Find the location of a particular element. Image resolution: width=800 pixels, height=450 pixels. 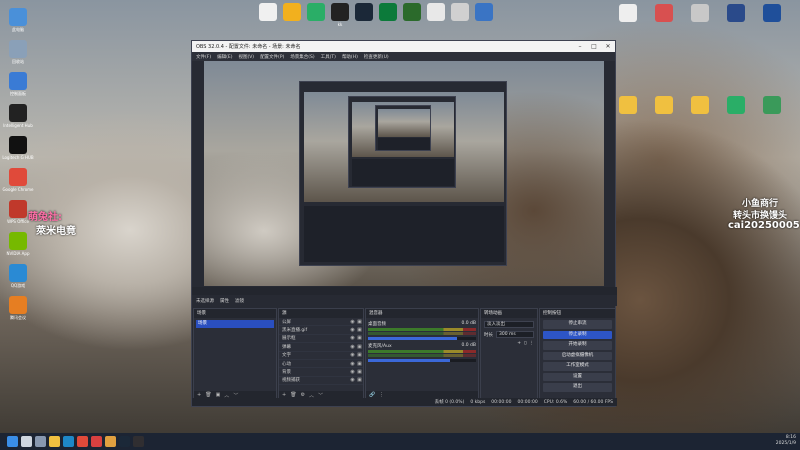

remove-transition-icon: ▯ is located at coordinates (525, 343).